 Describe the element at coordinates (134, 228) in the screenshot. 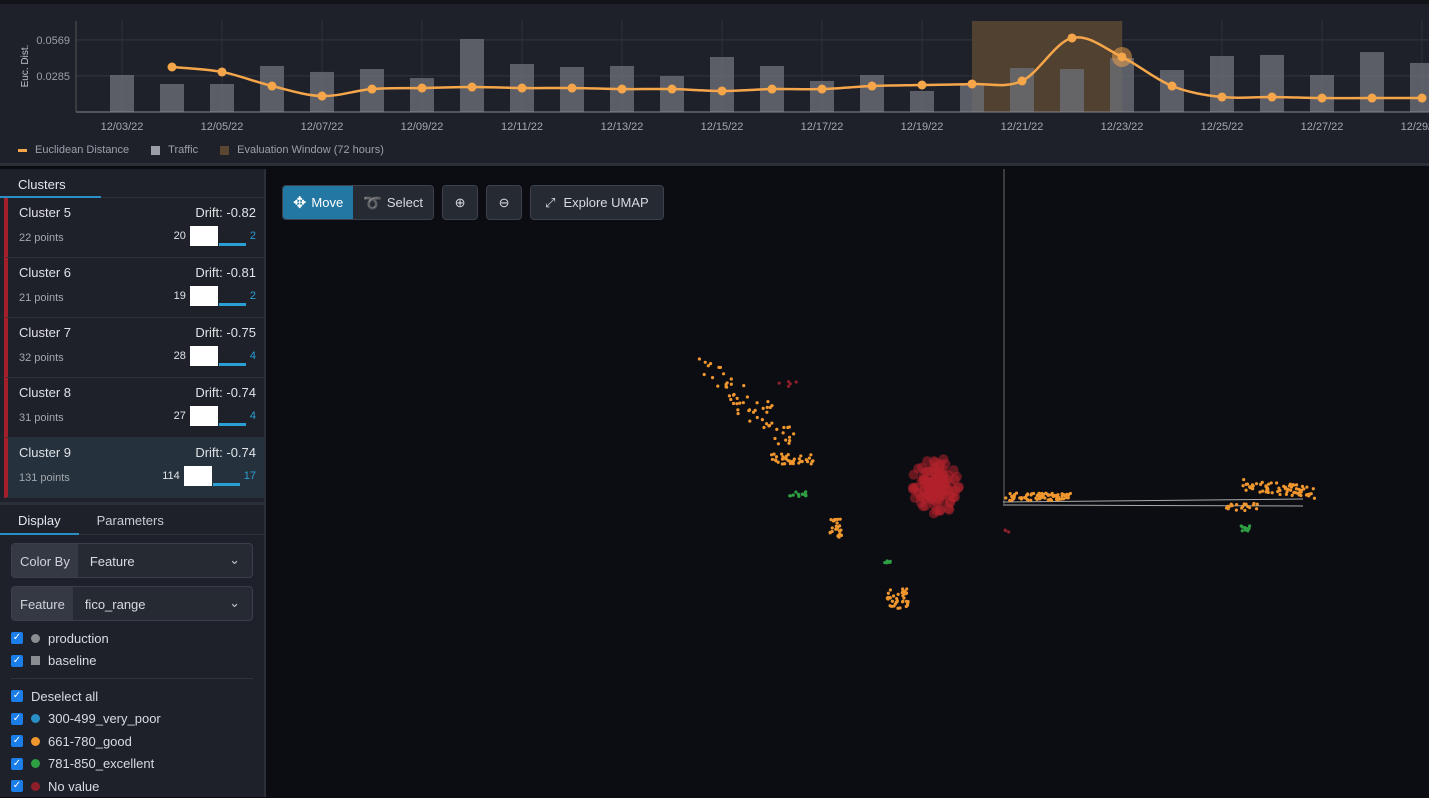

I see `cluster-item: Cluster 5 Drift: -0.82 22 points 20 2` at that location.